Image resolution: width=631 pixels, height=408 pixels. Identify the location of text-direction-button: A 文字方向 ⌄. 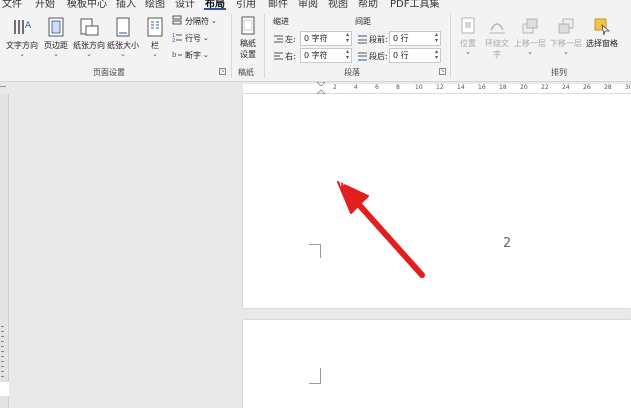
(22, 37).